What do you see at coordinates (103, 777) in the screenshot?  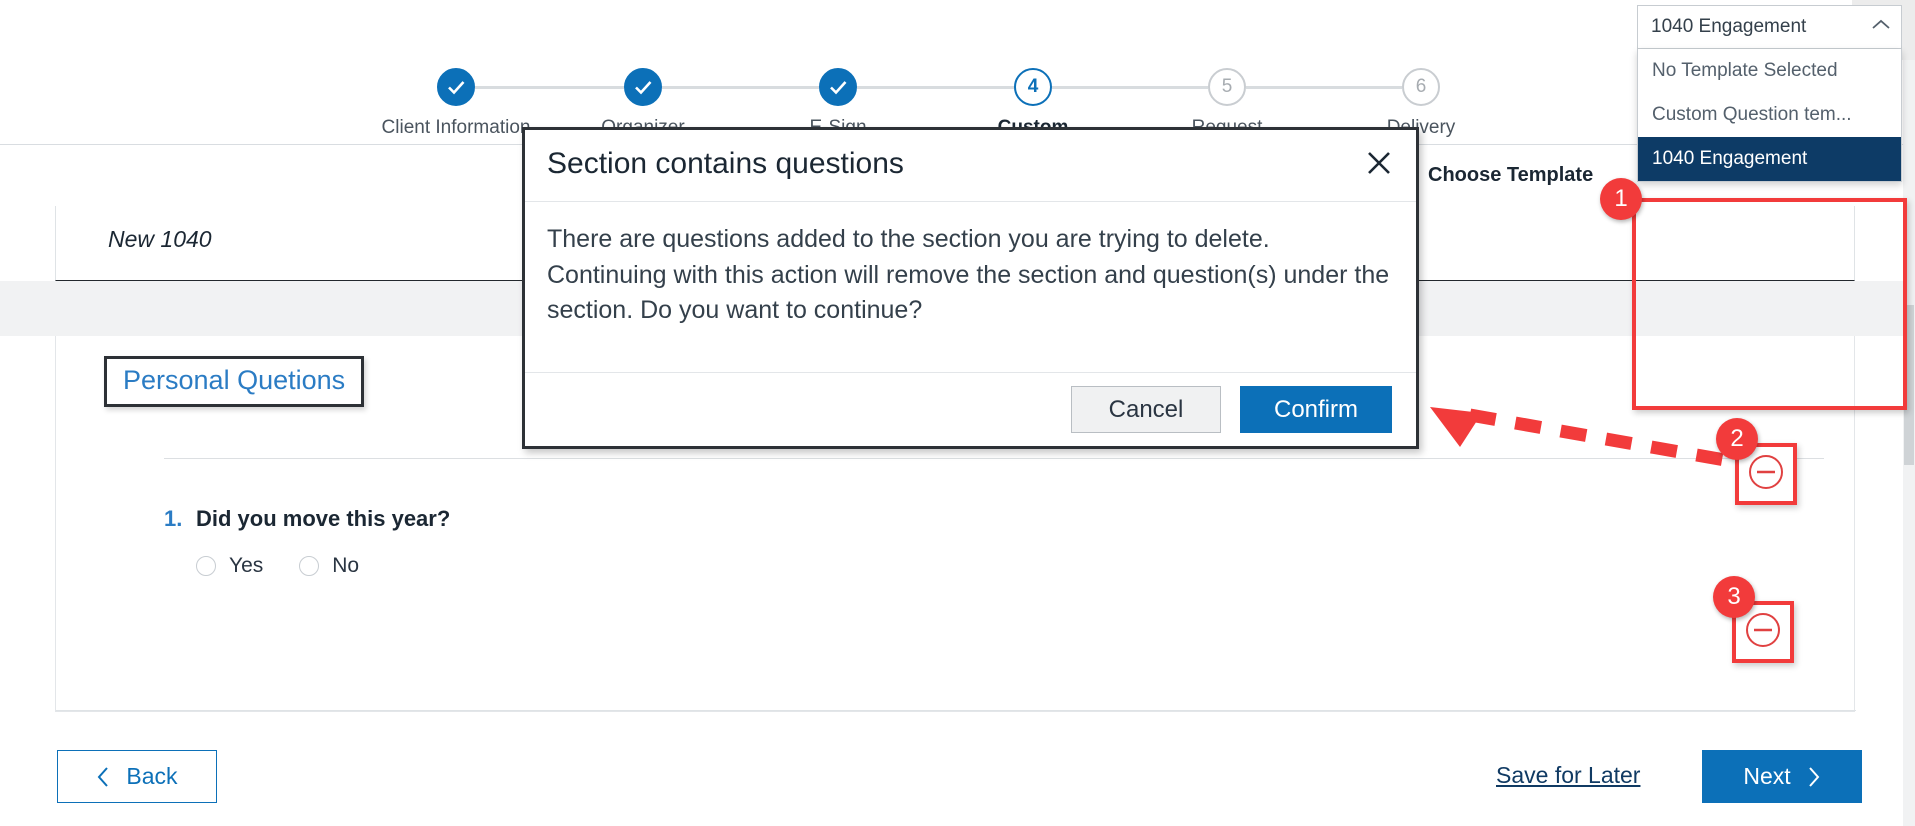 I see `chevron-left-icon` at bounding box center [103, 777].